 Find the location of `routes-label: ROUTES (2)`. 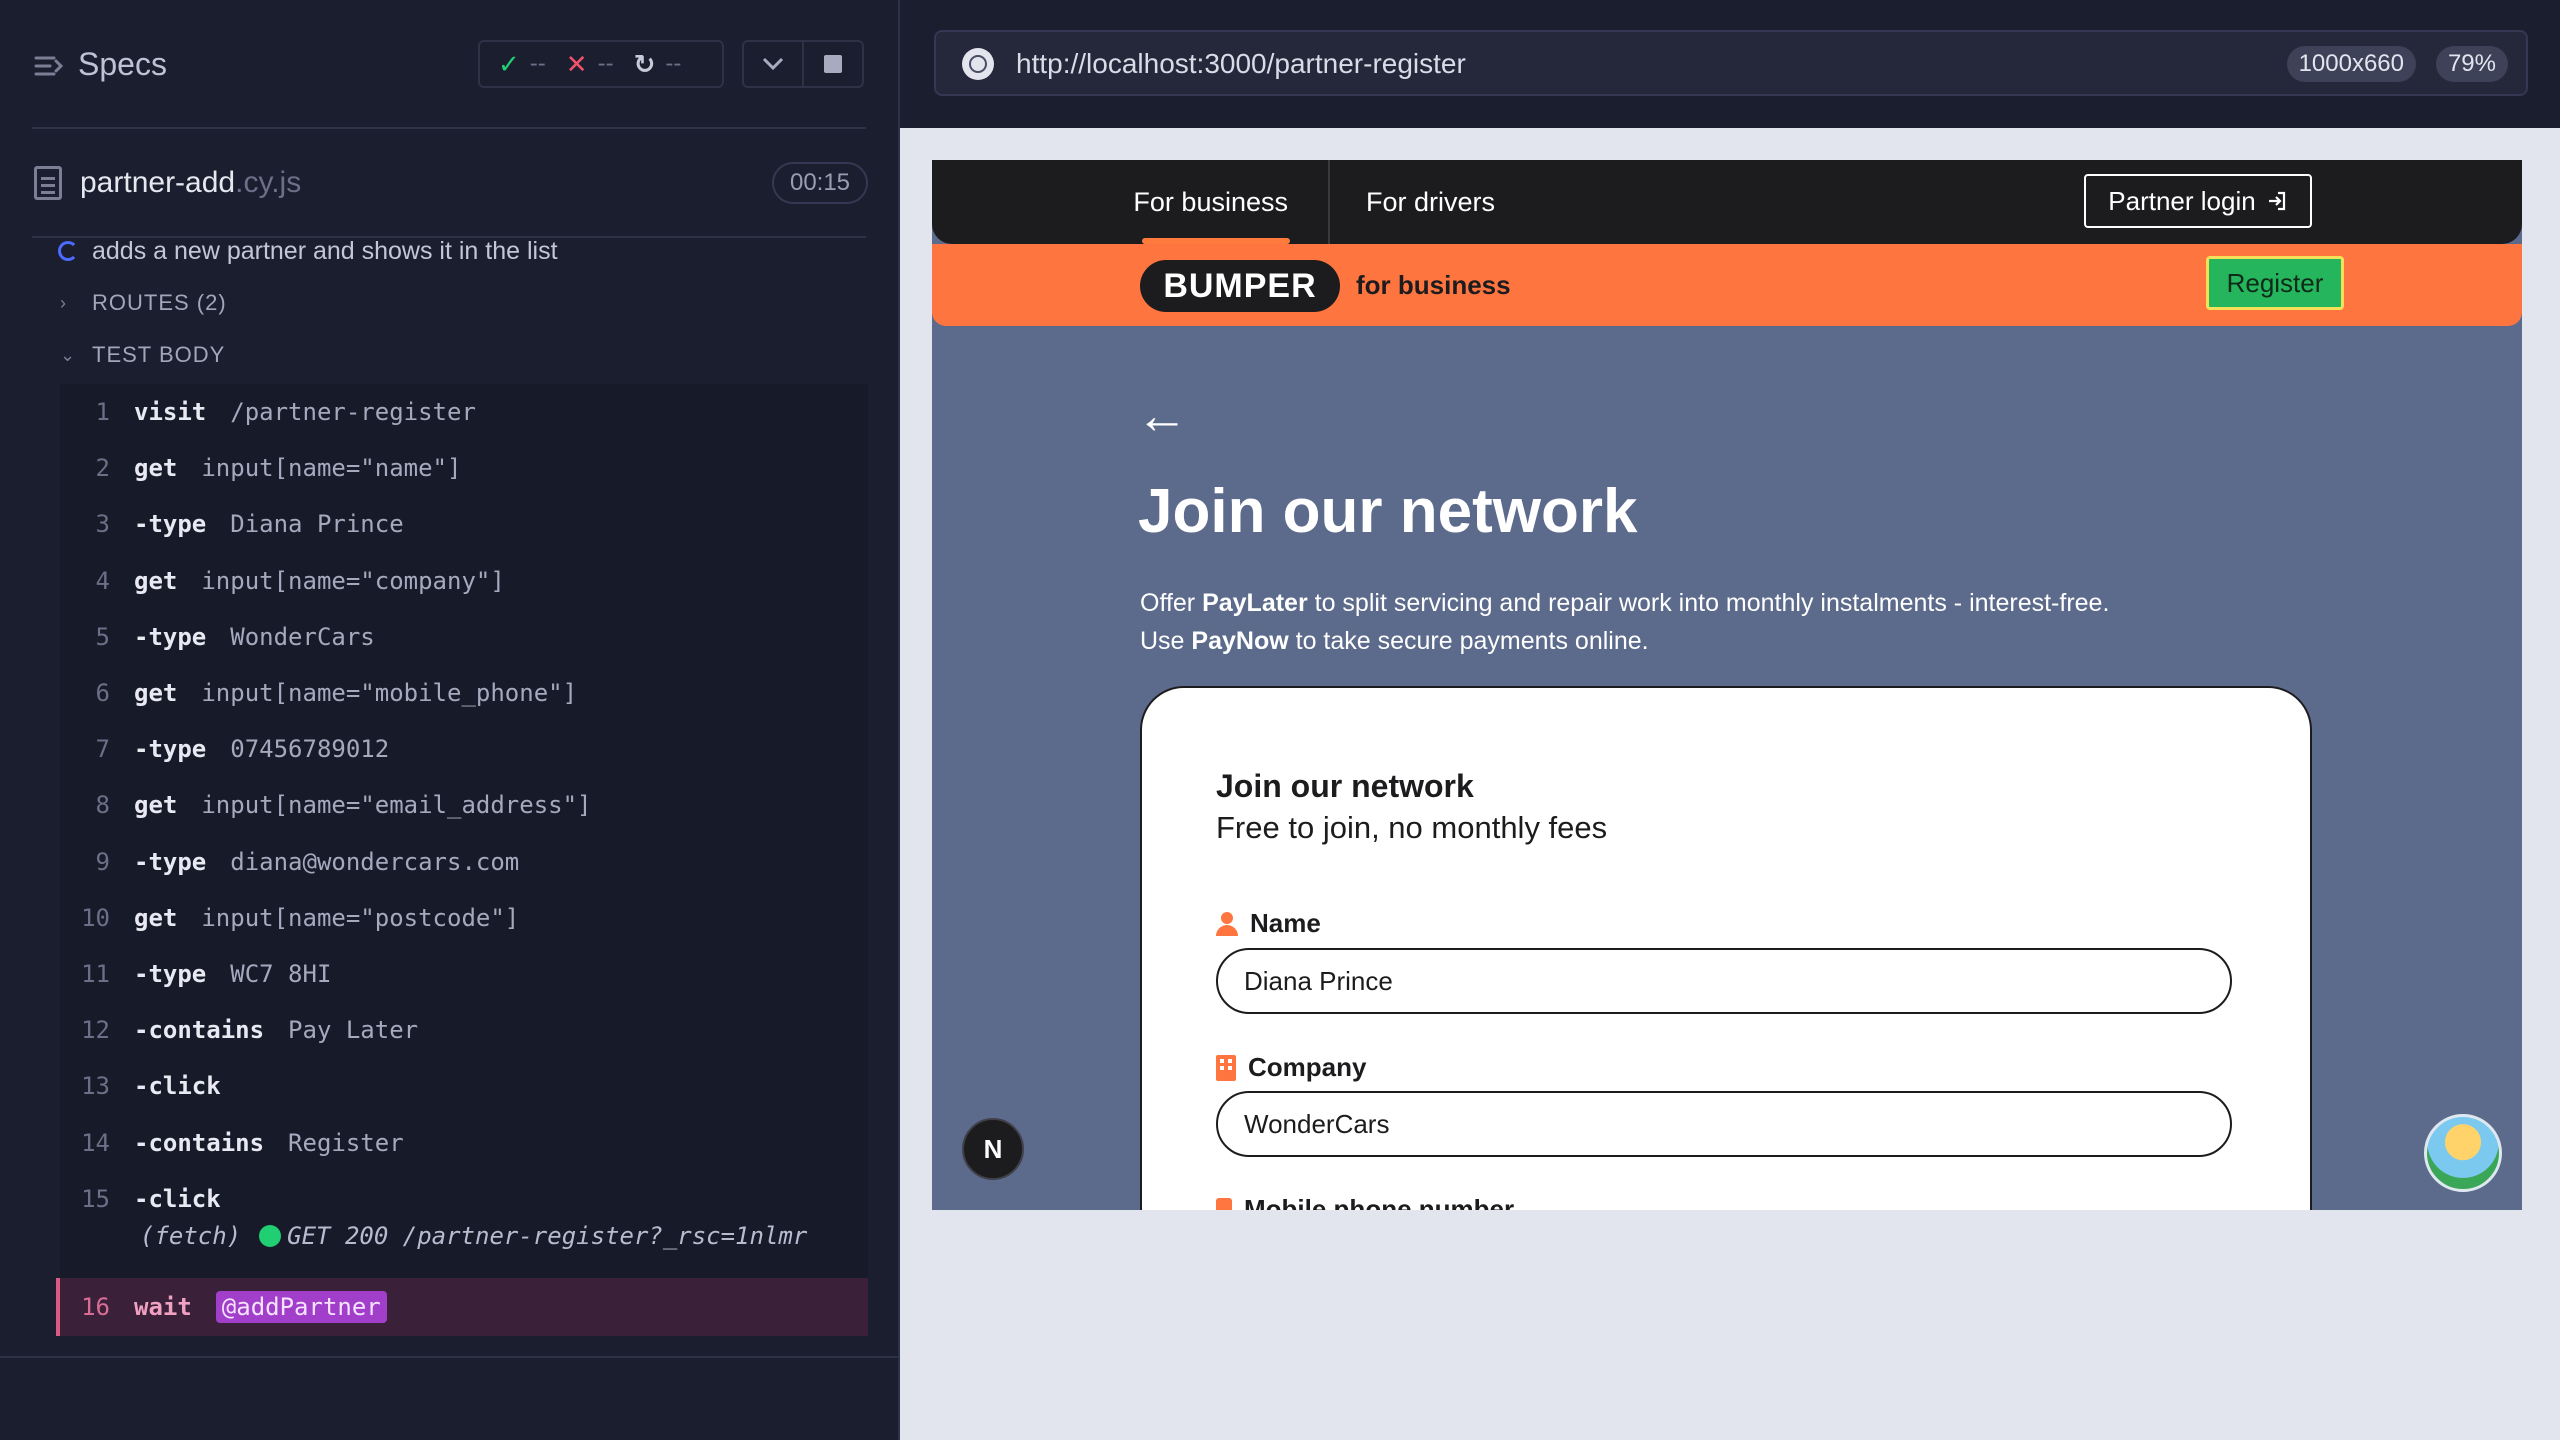

routes-label: ROUTES (2) is located at coordinates (159, 302).